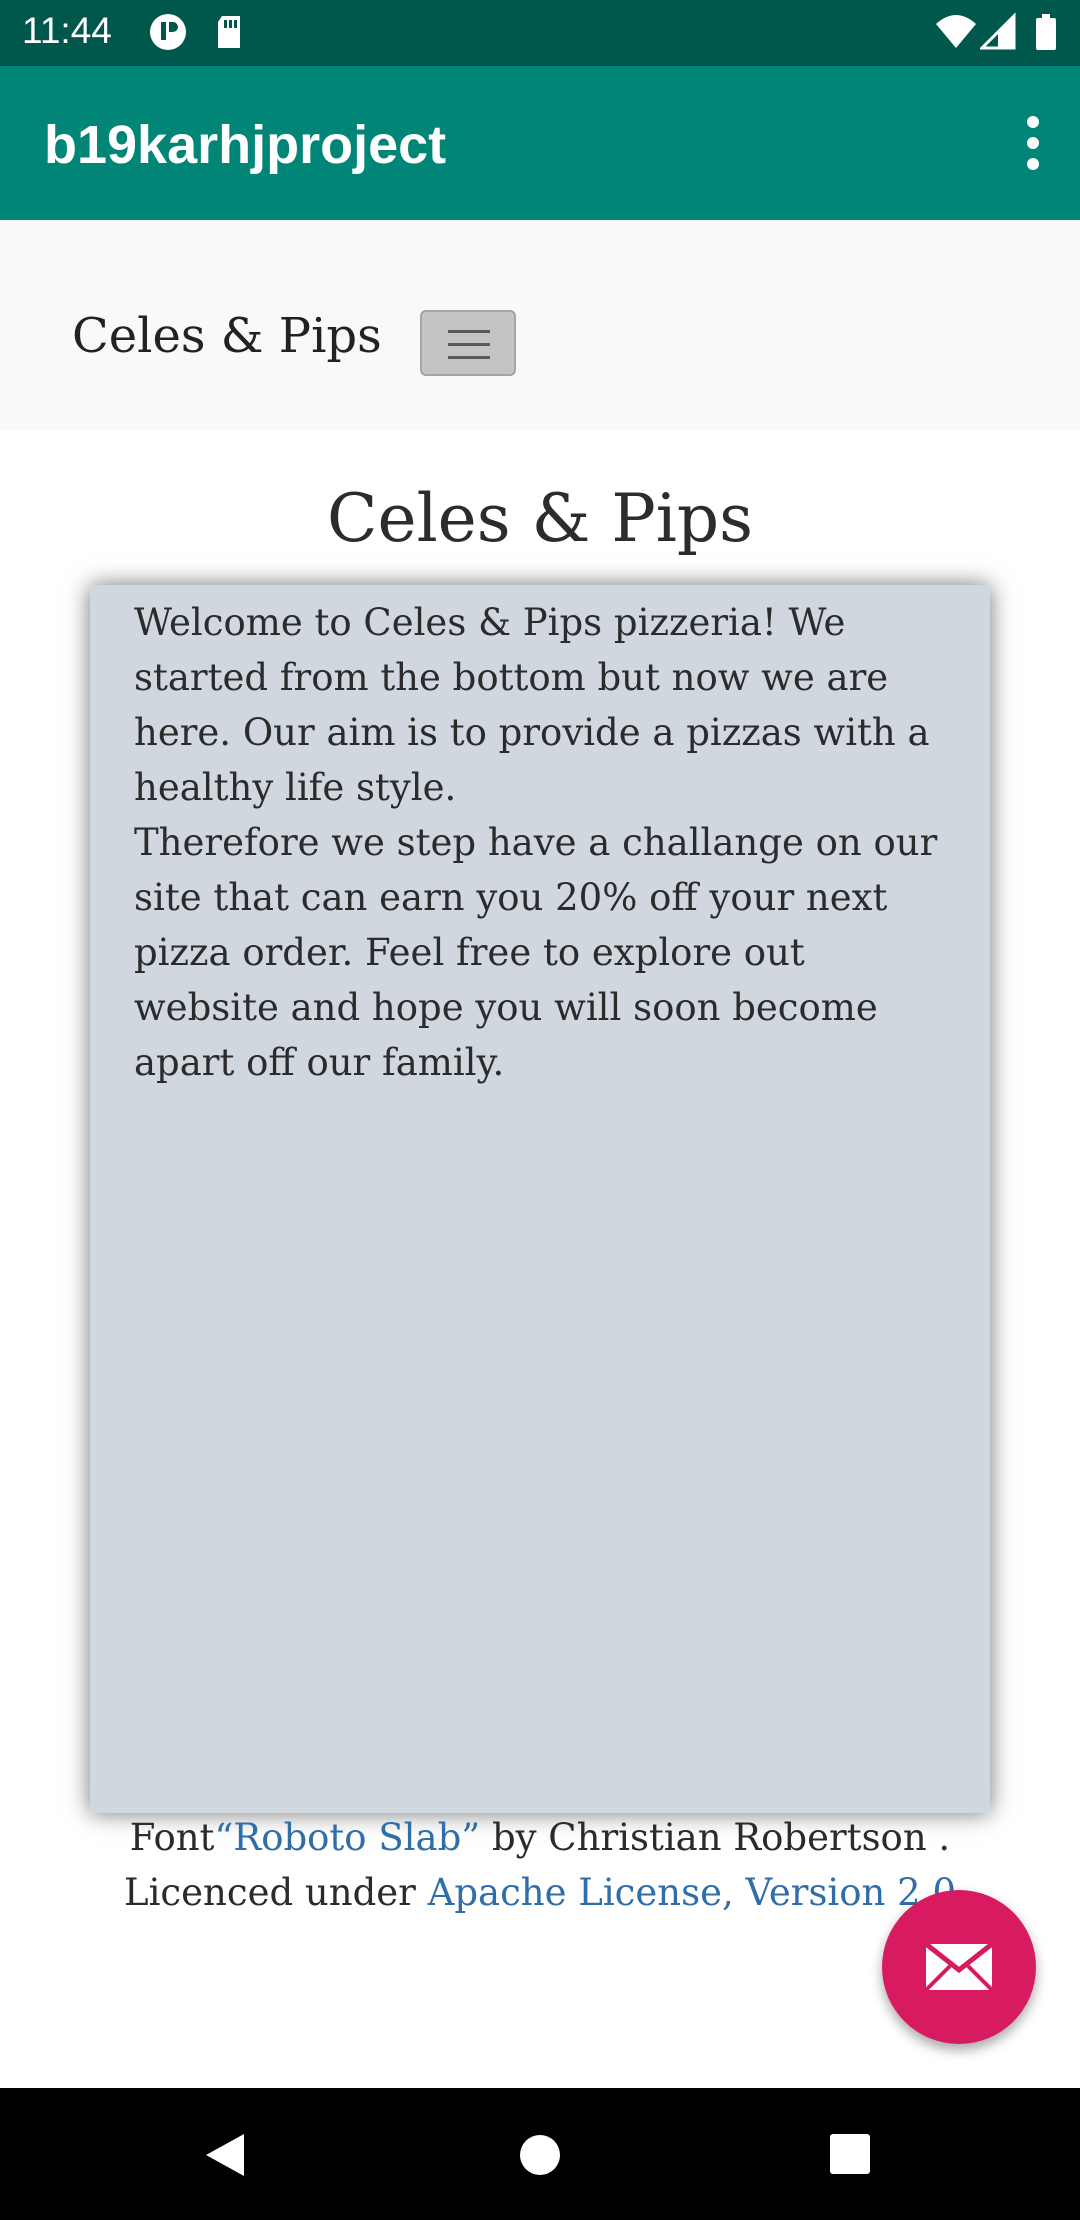 The image size is (1080, 2220). I want to click on system-nav-bar, so click(540, 2154).